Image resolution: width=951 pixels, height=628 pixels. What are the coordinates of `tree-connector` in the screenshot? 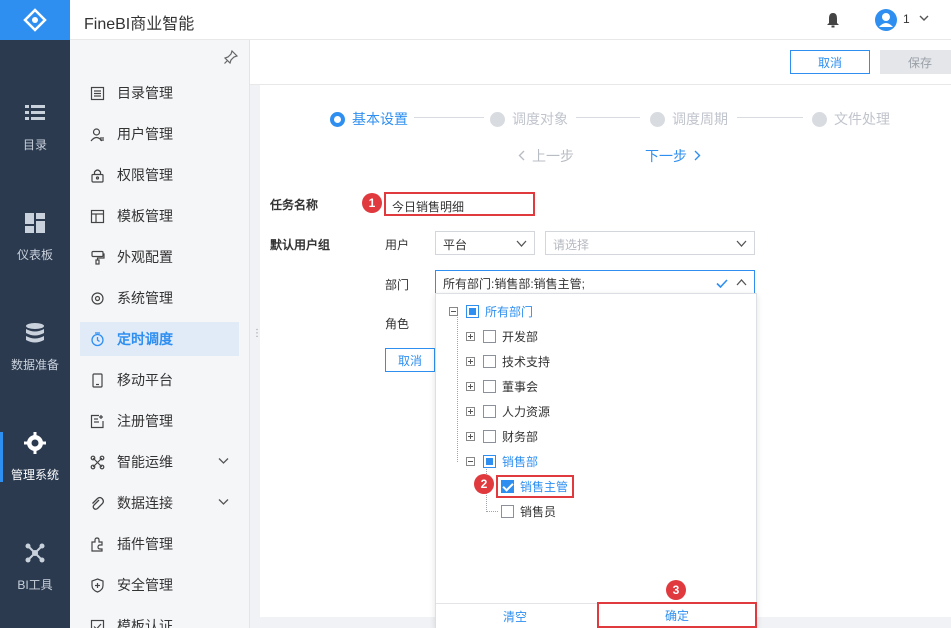 It's located at (492, 511).